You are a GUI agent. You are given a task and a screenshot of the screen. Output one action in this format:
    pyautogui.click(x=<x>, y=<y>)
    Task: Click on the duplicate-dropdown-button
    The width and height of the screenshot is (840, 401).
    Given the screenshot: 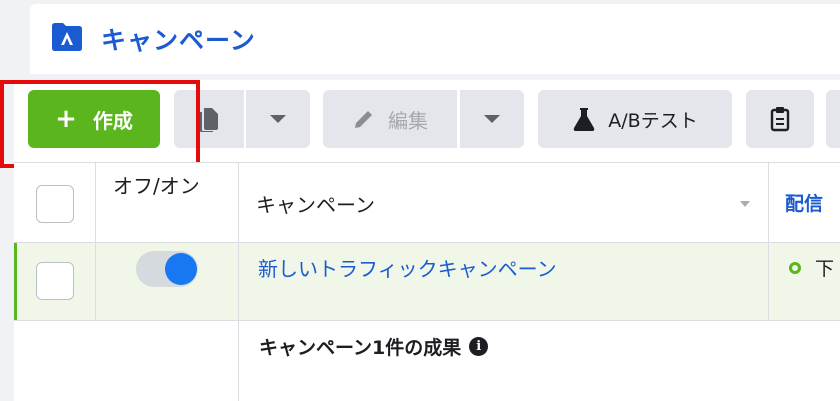 What is the action you would take?
    pyautogui.click(x=278, y=119)
    